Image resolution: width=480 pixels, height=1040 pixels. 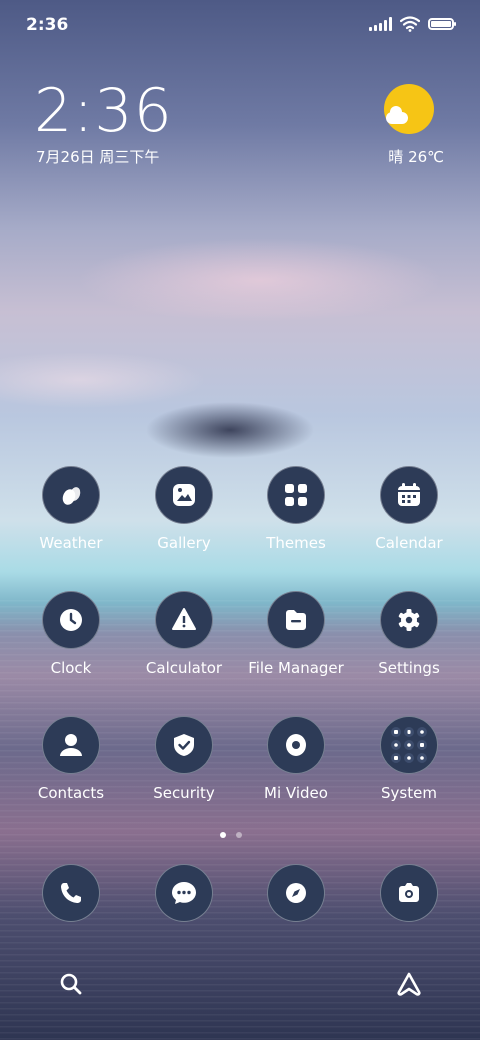 What do you see at coordinates (296, 620) in the screenshot?
I see `file-manager-icon` at bounding box center [296, 620].